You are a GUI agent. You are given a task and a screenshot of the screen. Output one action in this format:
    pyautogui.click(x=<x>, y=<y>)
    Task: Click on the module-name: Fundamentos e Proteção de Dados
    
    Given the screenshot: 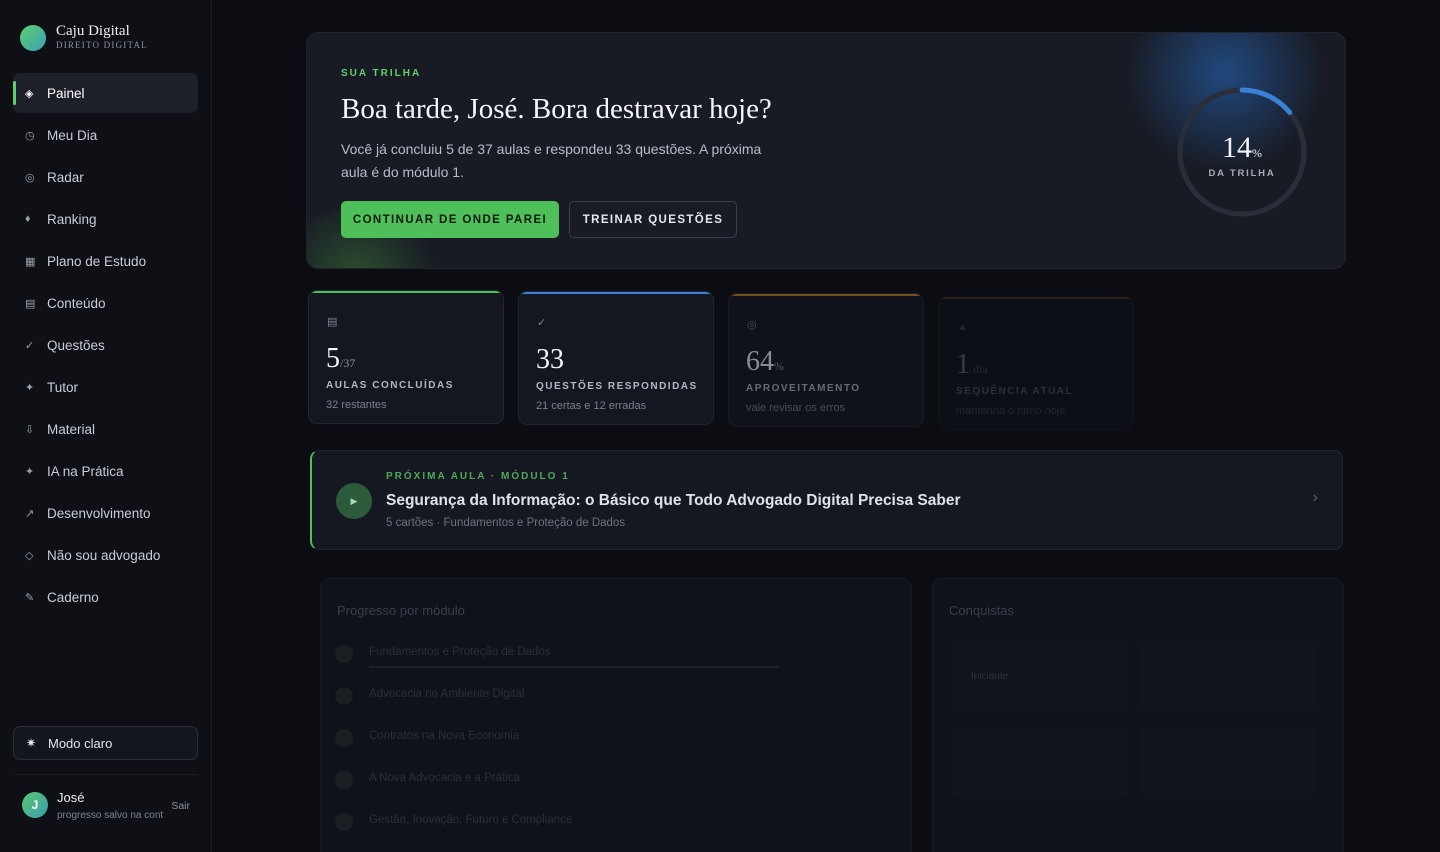 What is the action you would take?
    pyautogui.click(x=460, y=652)
    